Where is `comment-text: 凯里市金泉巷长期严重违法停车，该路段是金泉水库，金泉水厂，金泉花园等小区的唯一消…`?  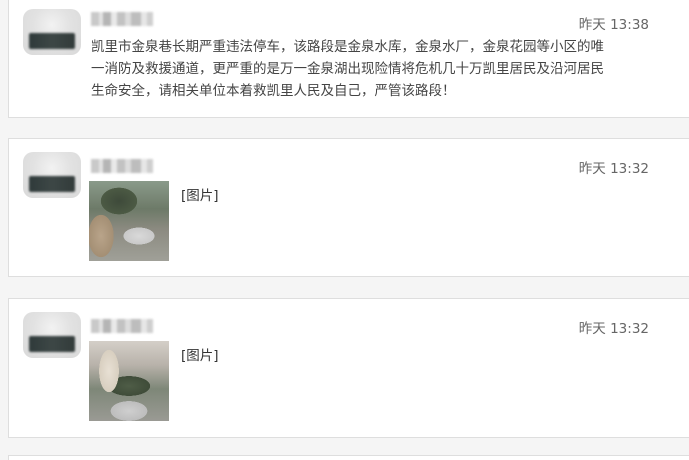
comment-text: 凯里市金泉巷长期严重违法停车，该路段是金泉水库，金泉水厂，金泉花园等小区的唯一消… is located at coordinates (347, 69).